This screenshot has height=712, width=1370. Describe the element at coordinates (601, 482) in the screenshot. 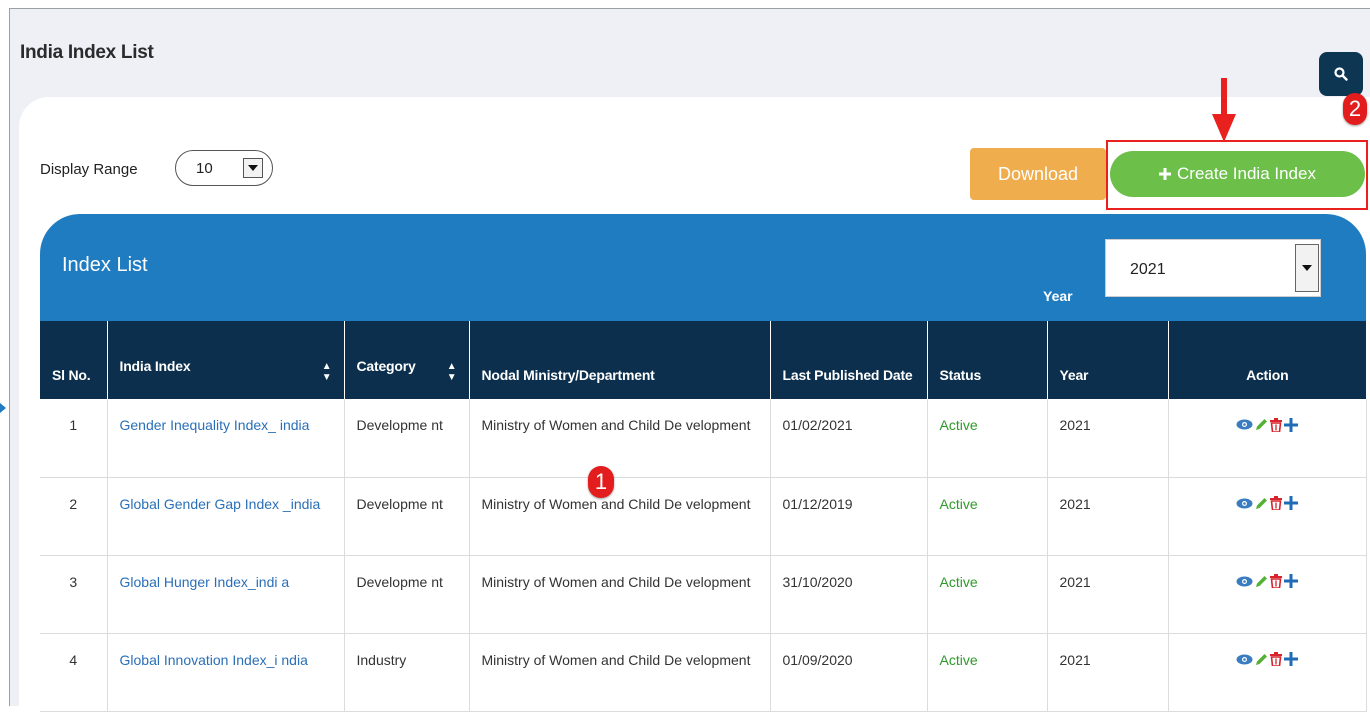

I see `annotation-badge-1: 1` at that location.